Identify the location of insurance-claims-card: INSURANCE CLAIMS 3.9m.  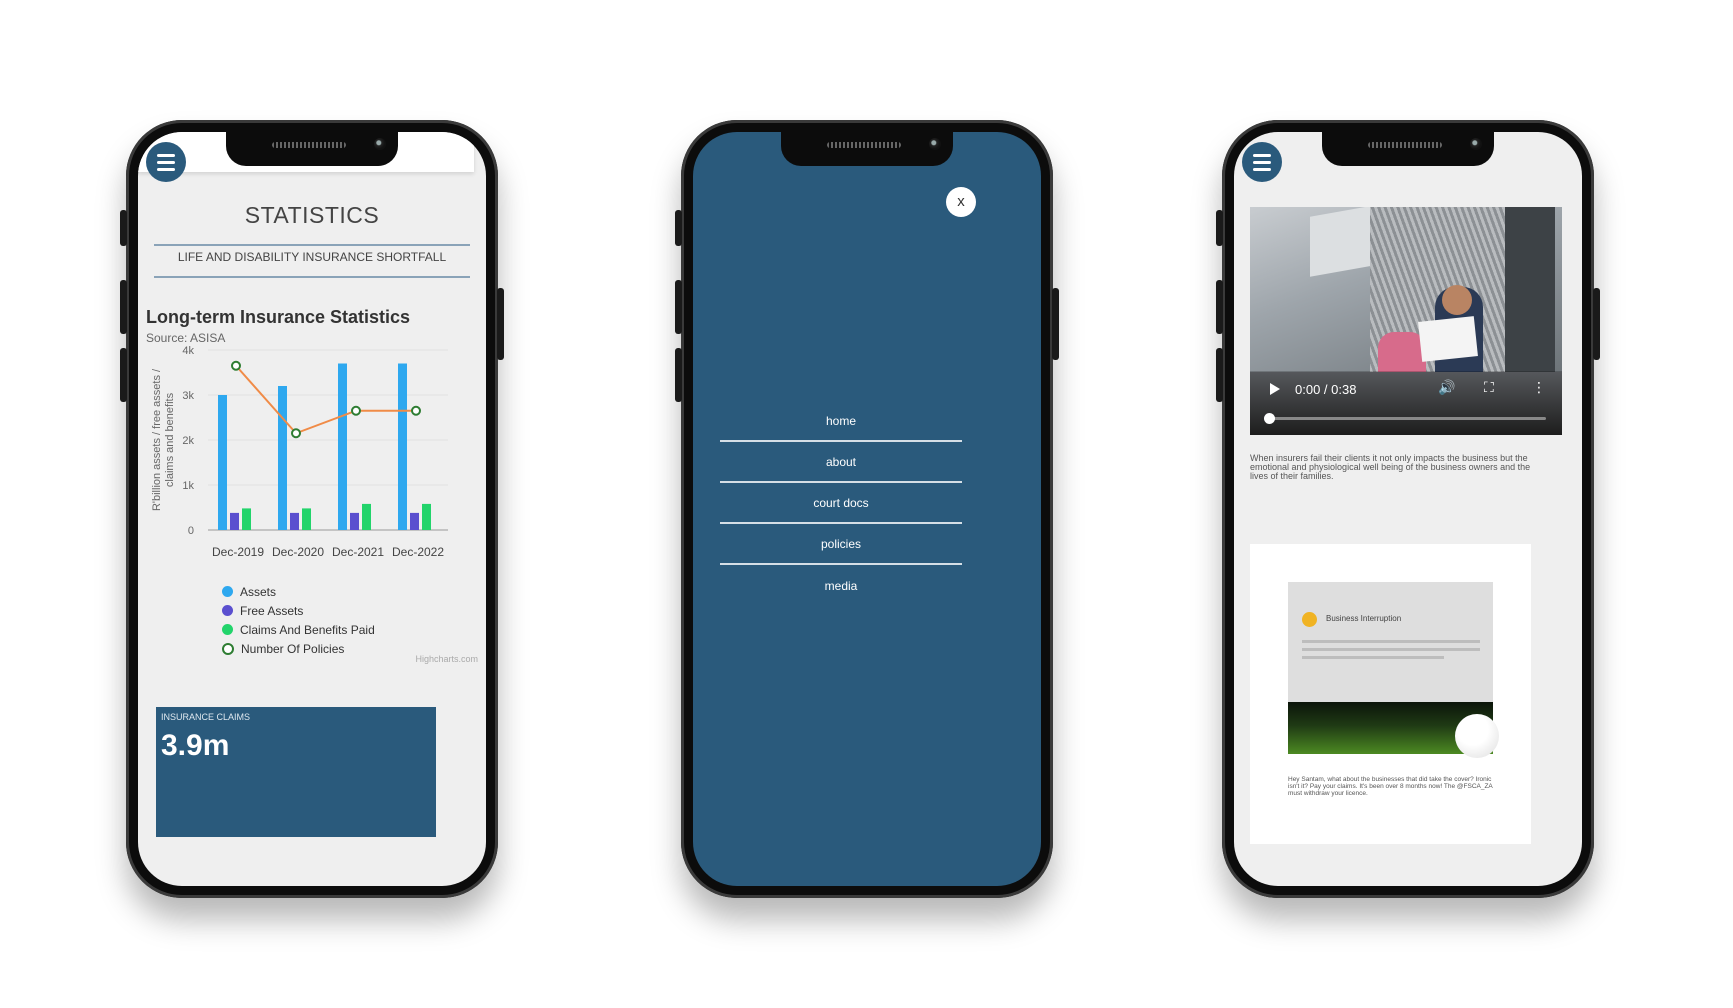
(296, 772).